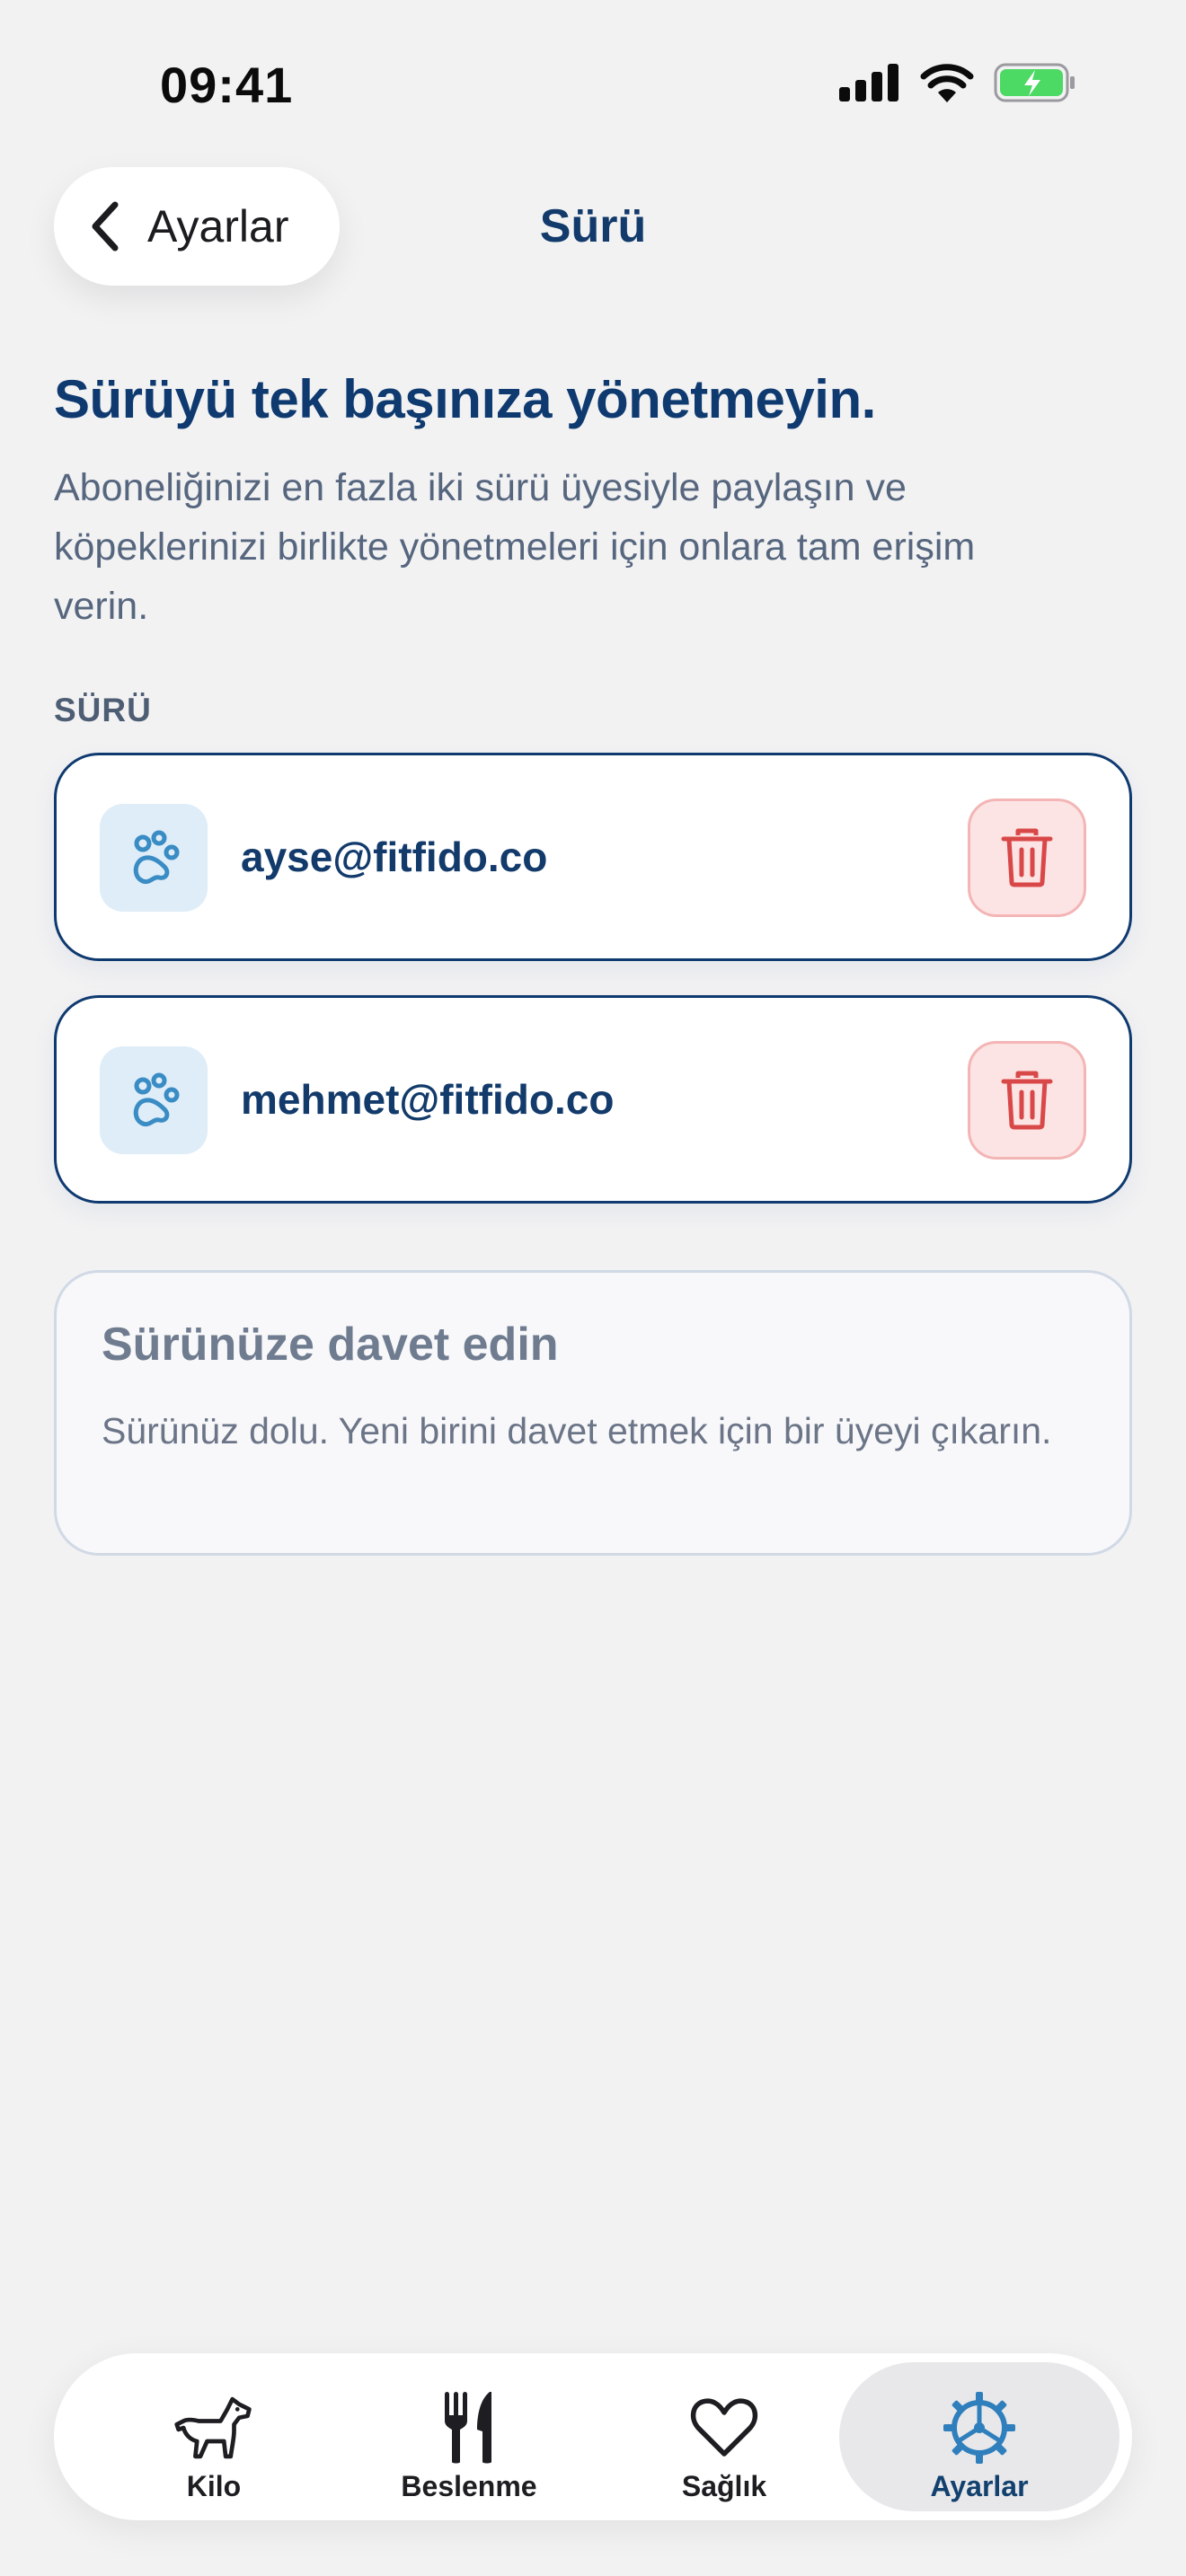  Describe the element at coordinates (428, 1099) in the screenshot. I see `member-email: mehmet@fitfido.co` at that location.